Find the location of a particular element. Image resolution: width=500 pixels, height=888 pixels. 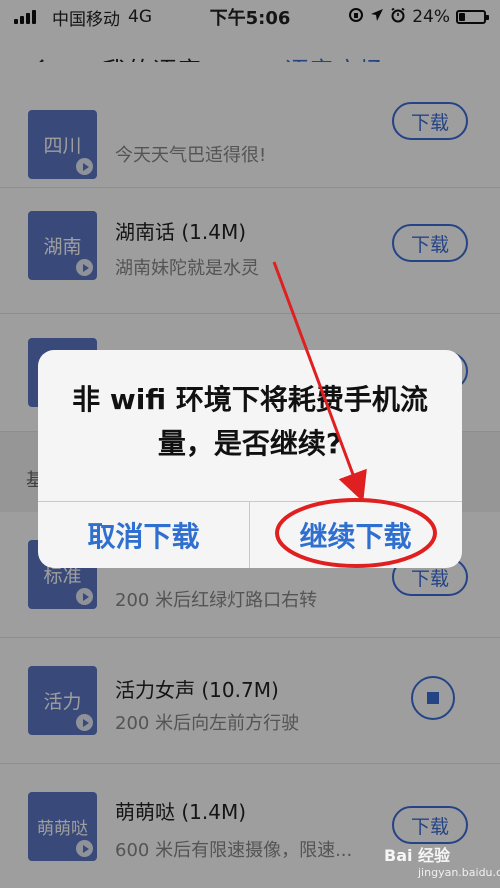

continue-download-button: 继续下载 is located at coordinates (355, 535).